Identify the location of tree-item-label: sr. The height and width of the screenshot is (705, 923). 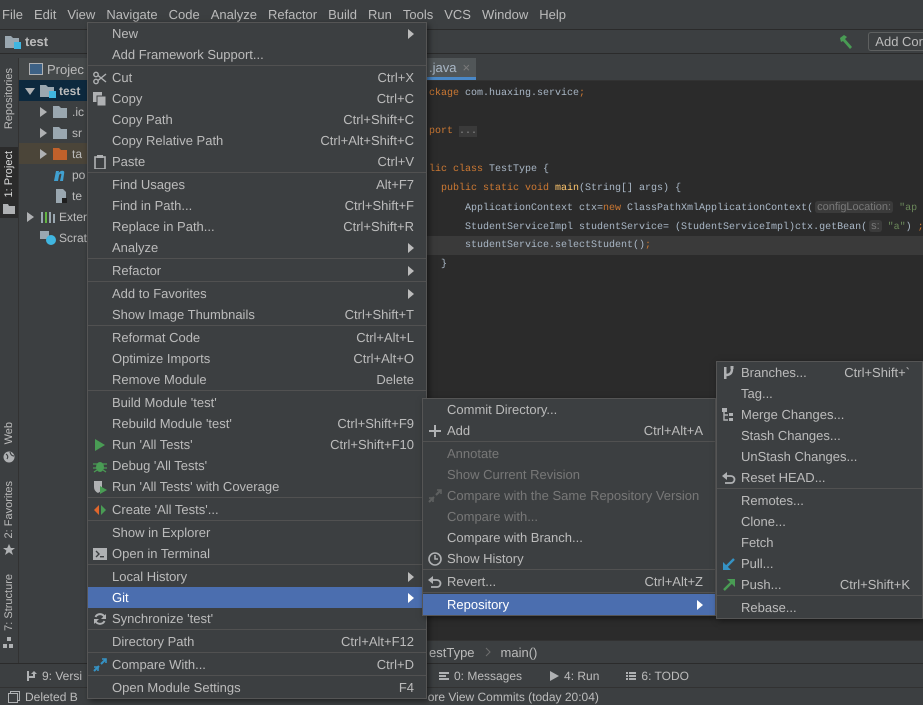
(77, 133).